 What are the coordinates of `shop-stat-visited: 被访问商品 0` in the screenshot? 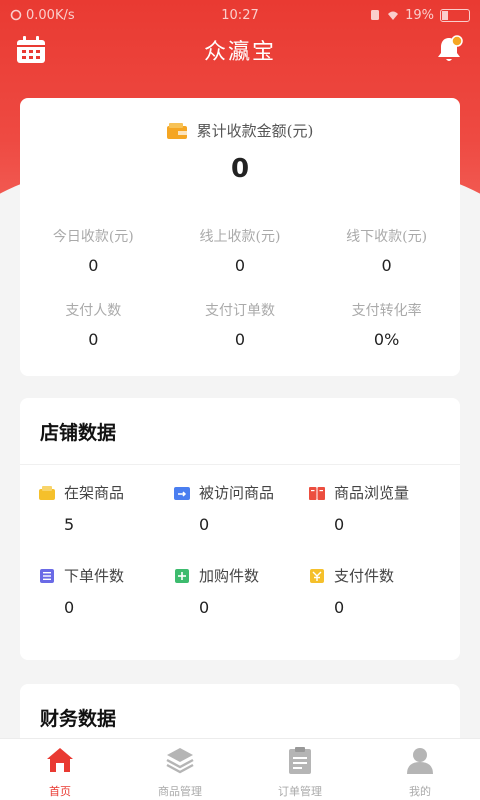 It's located at (240, 508).